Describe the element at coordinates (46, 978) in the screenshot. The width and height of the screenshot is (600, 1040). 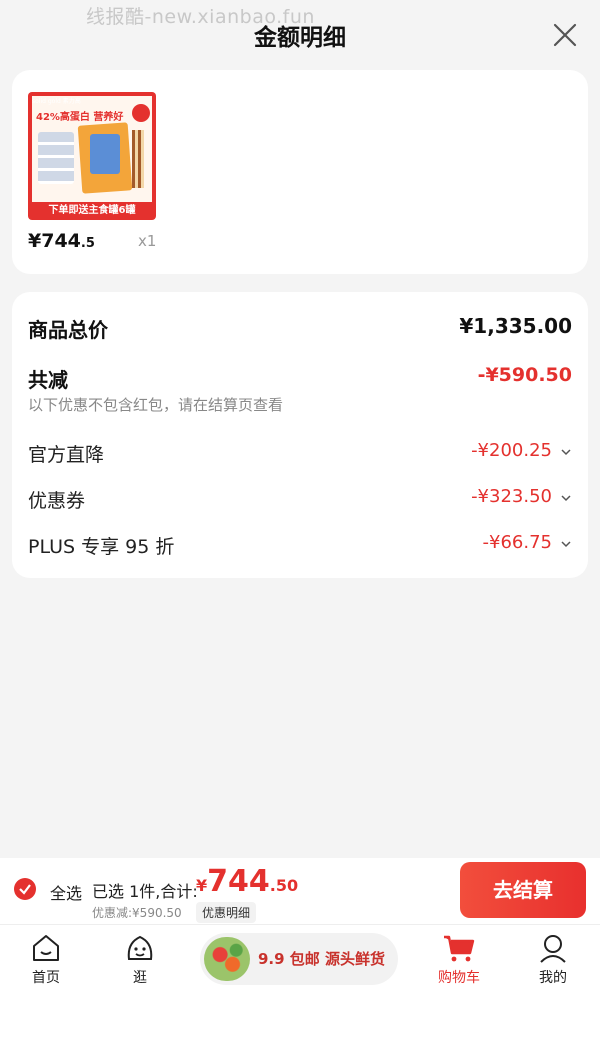
I see `tab-label: 首页` at that location.